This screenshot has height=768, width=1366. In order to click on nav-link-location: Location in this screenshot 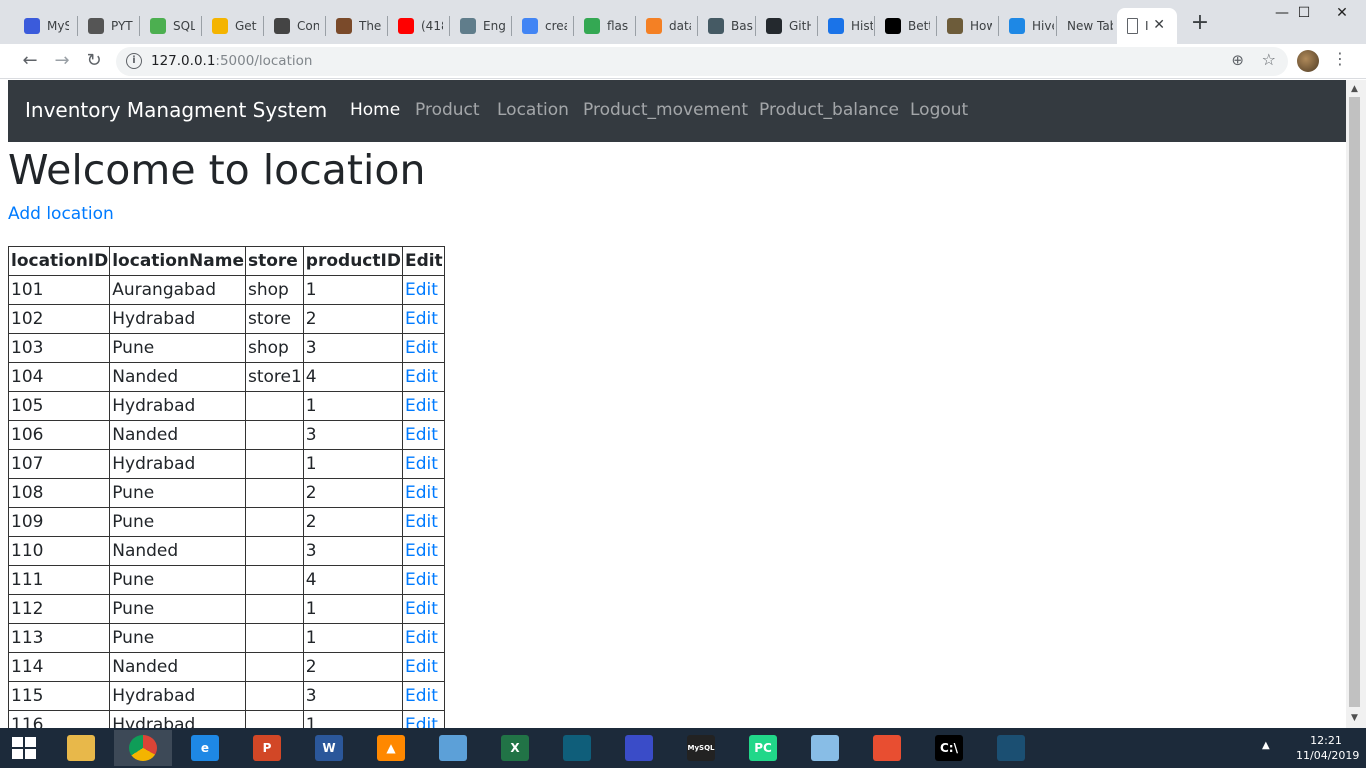, I will do `click(533, 110)`.